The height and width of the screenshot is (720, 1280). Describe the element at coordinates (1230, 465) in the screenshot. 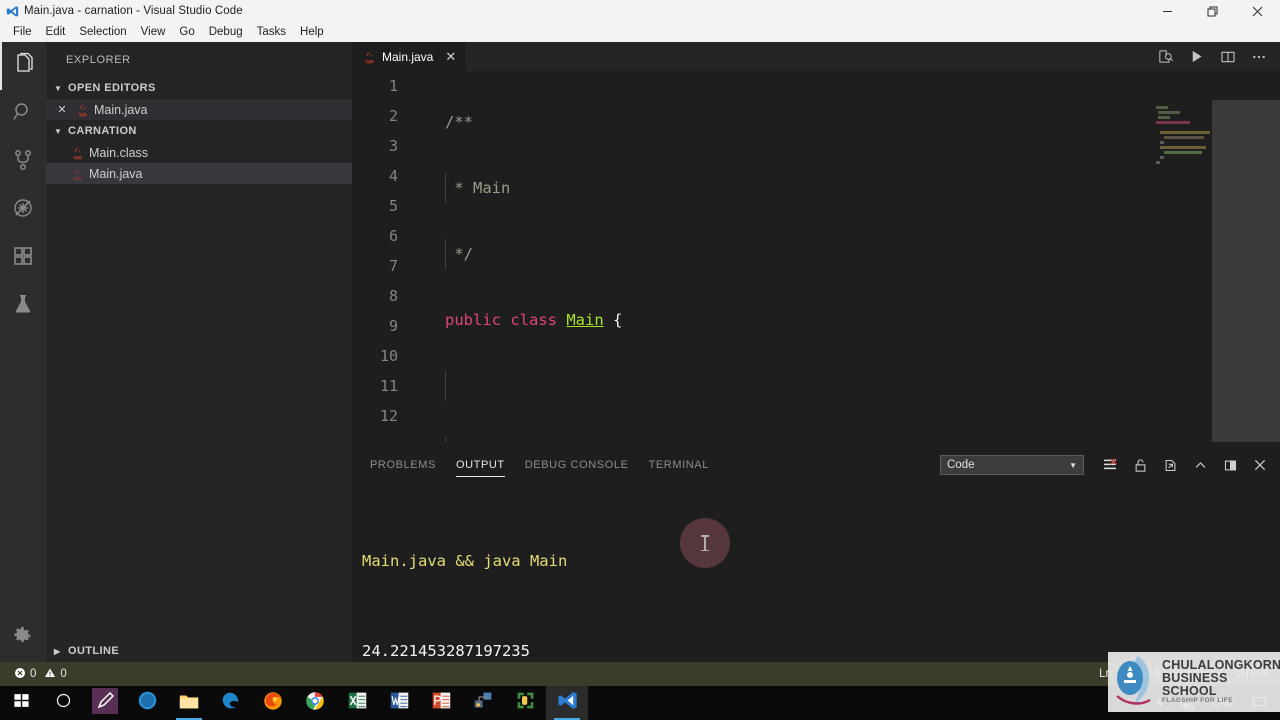

I see `maximize-panel-icon` at that location.